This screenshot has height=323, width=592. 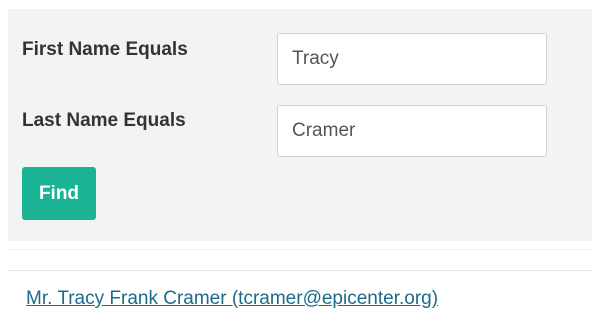 What do you see at coordinates (105, 49) in the screenshot?
I see `first-name-label: First Name Equals` at bounding box center [105, 49].